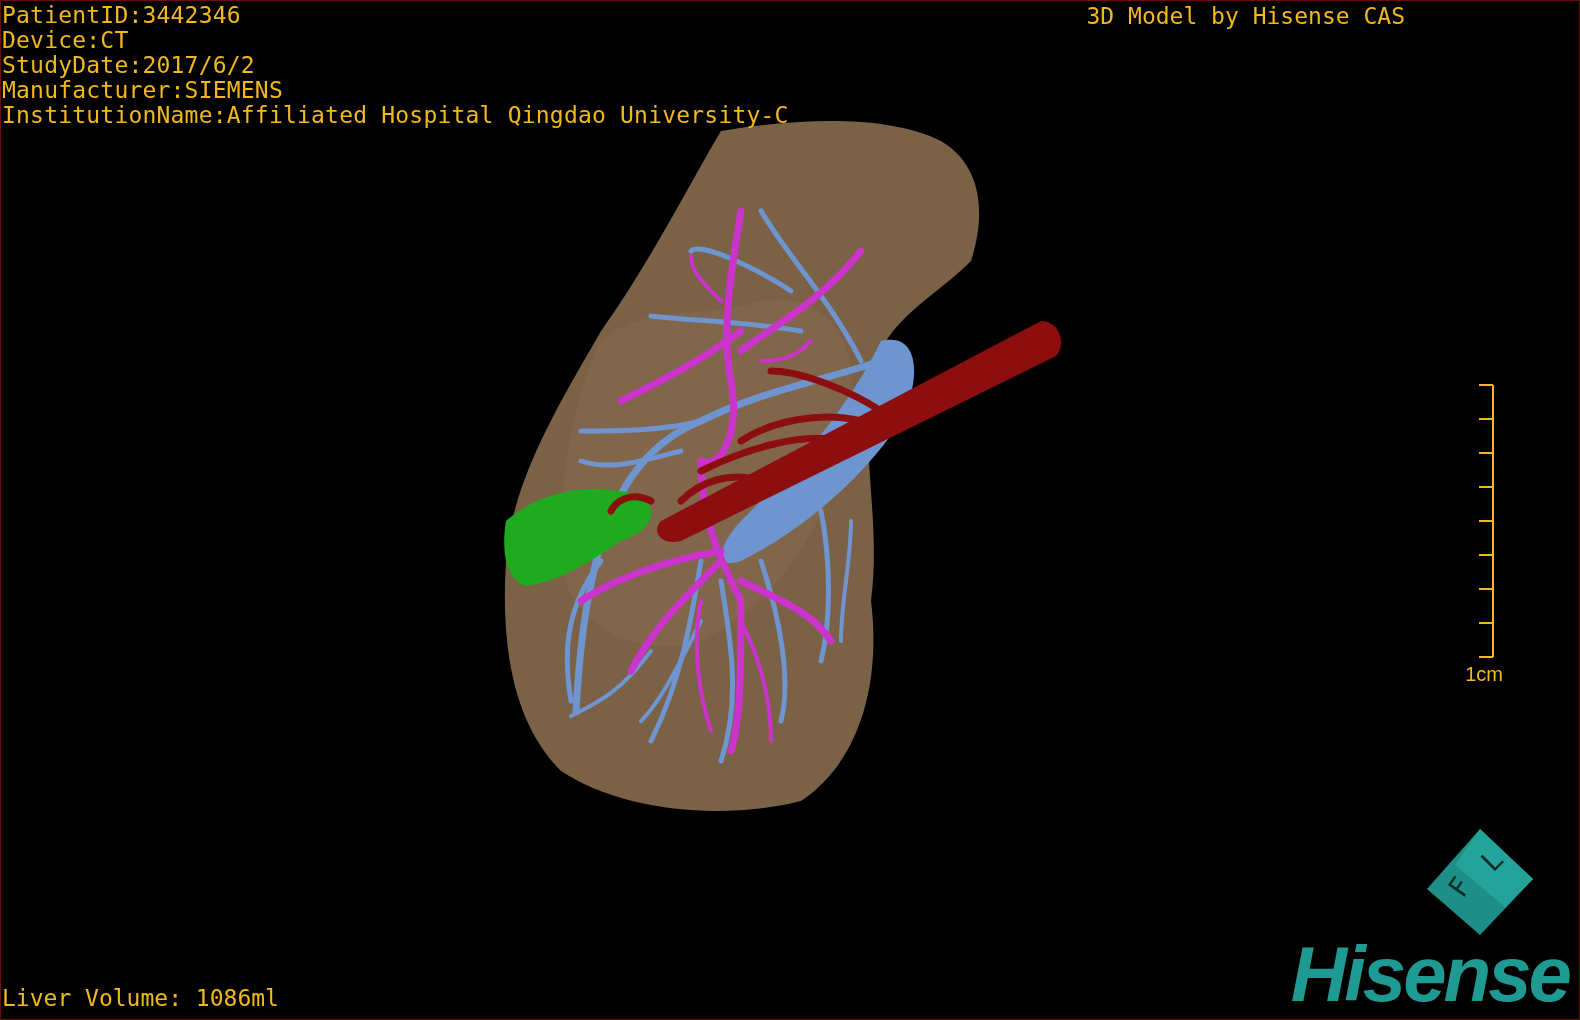 The width and height of the screenshot is (1580, 1020). I want to click on liver-volume-text: Liver Volume: 1086ml, so click(140, 999).